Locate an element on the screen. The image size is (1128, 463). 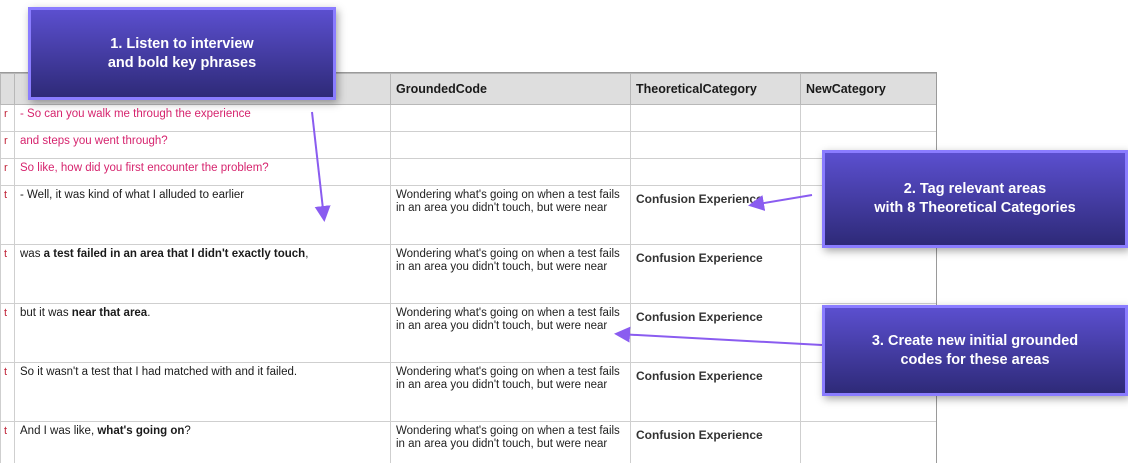
header-theoretical-category: TheoreticalCategory is located at coordinates (716, 89).